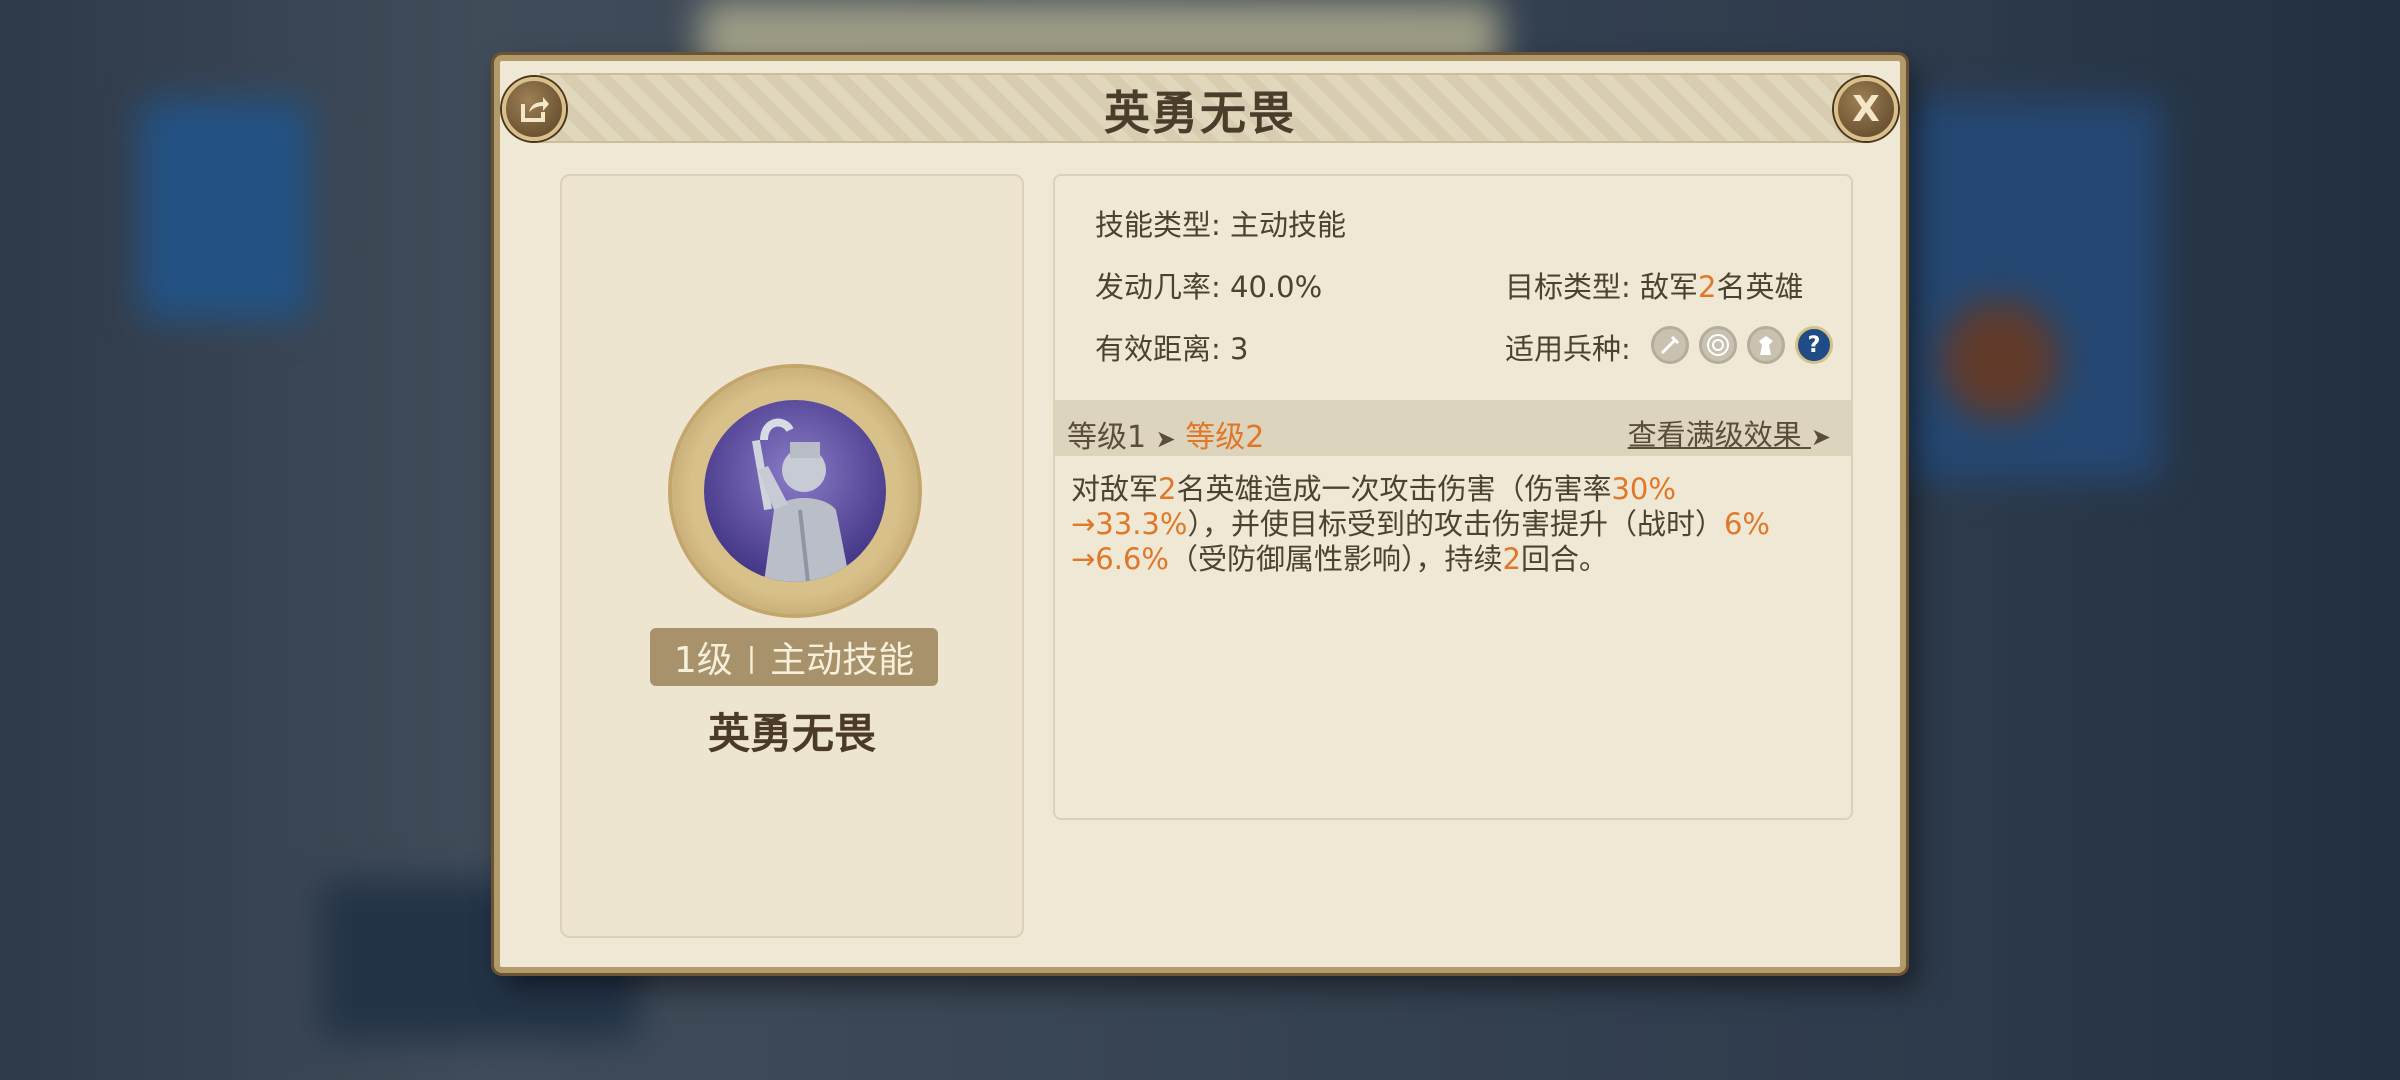 This screenshot has height=1080, width=2400. I want to click on skill-icon, so click(795, 491).